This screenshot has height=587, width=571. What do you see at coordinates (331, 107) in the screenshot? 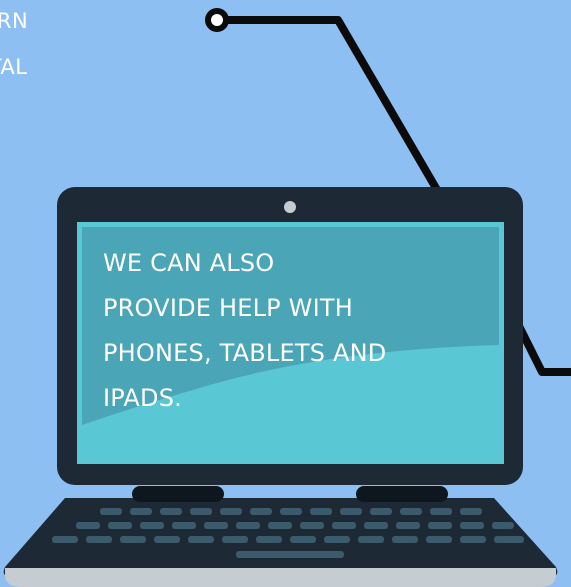
I see `wire-top` at bounding box center [331, 107].